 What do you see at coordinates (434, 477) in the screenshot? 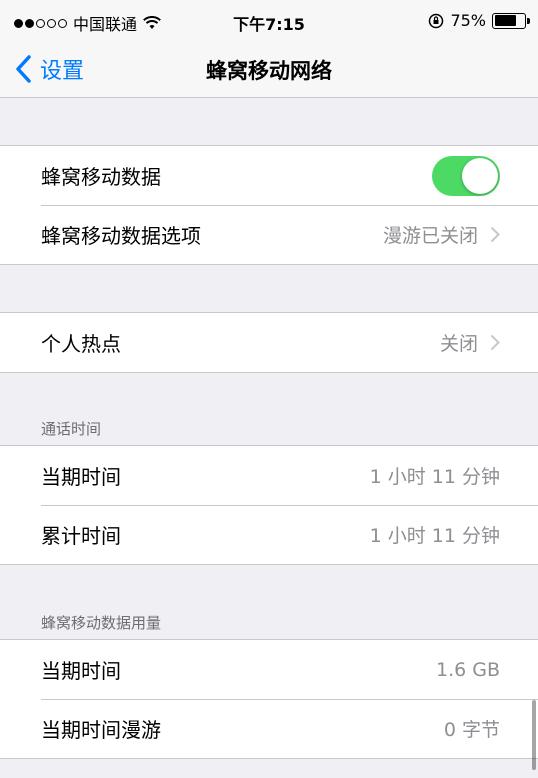
I see `call-time-current-value: 1 小时 11 分钟` at bounding box center [434, 477].